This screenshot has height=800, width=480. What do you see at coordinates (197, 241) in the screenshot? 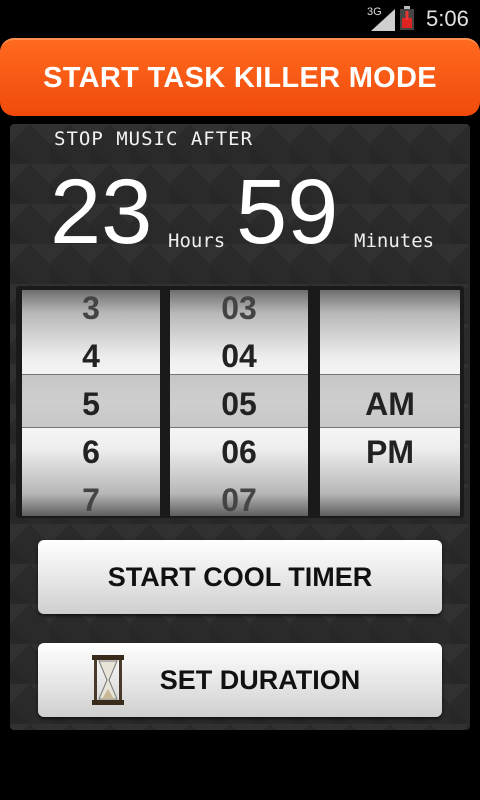
I see `hours-unit-label: Hours` at bounding box center [197, 241].